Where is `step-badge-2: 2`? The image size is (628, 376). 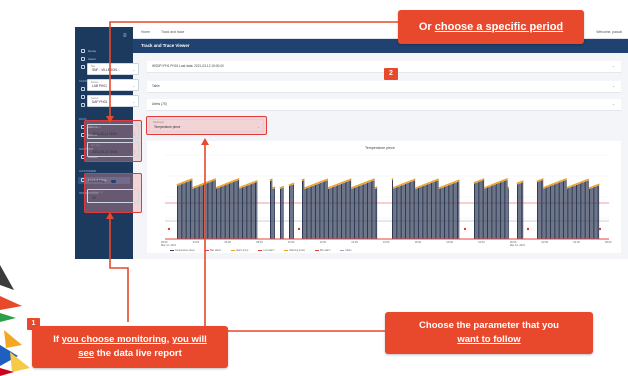 step-badge-2: 2 is located at coordinates (391, 74).